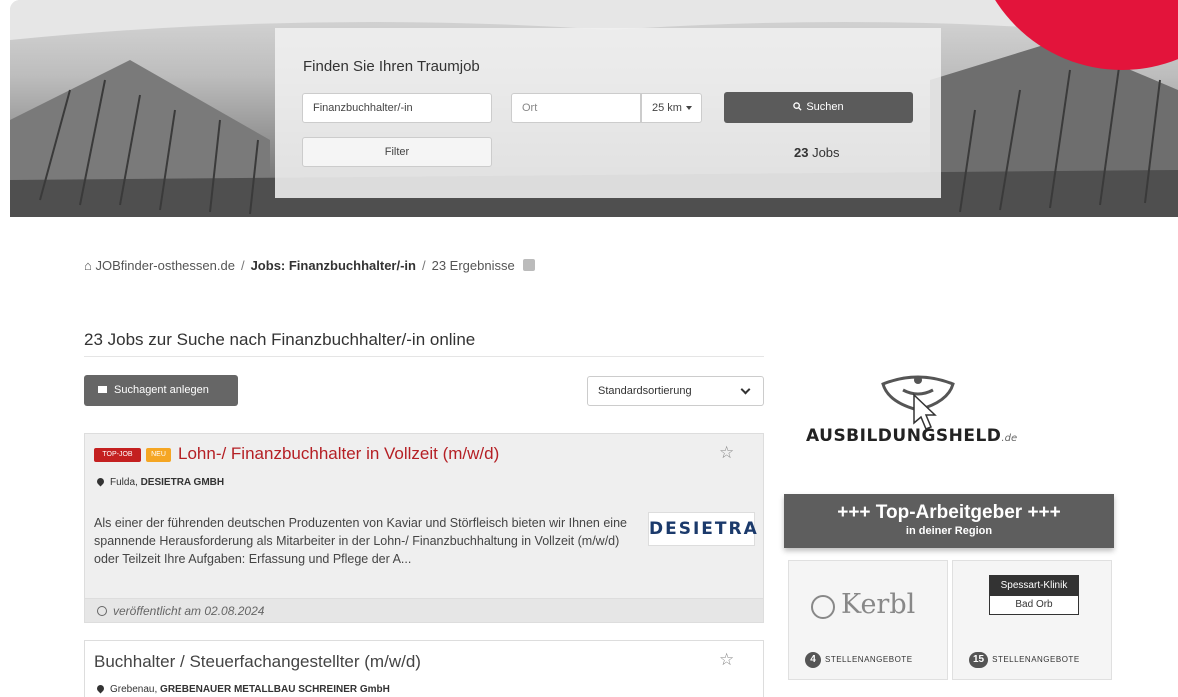 The height and width of the screenshot is (697, 1178). Describe the element at coordinates (979, 660) in the screenshot. I see `offers-number: 15` at that location.